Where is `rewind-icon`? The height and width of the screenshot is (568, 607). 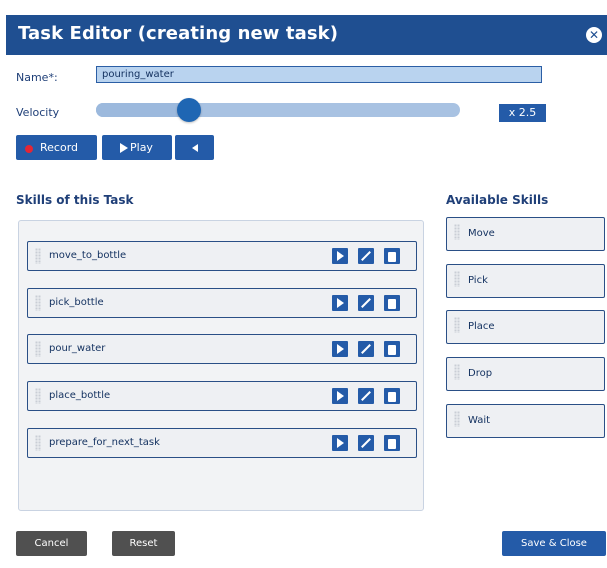 rewind-icon is located at coordinates (195, 148).